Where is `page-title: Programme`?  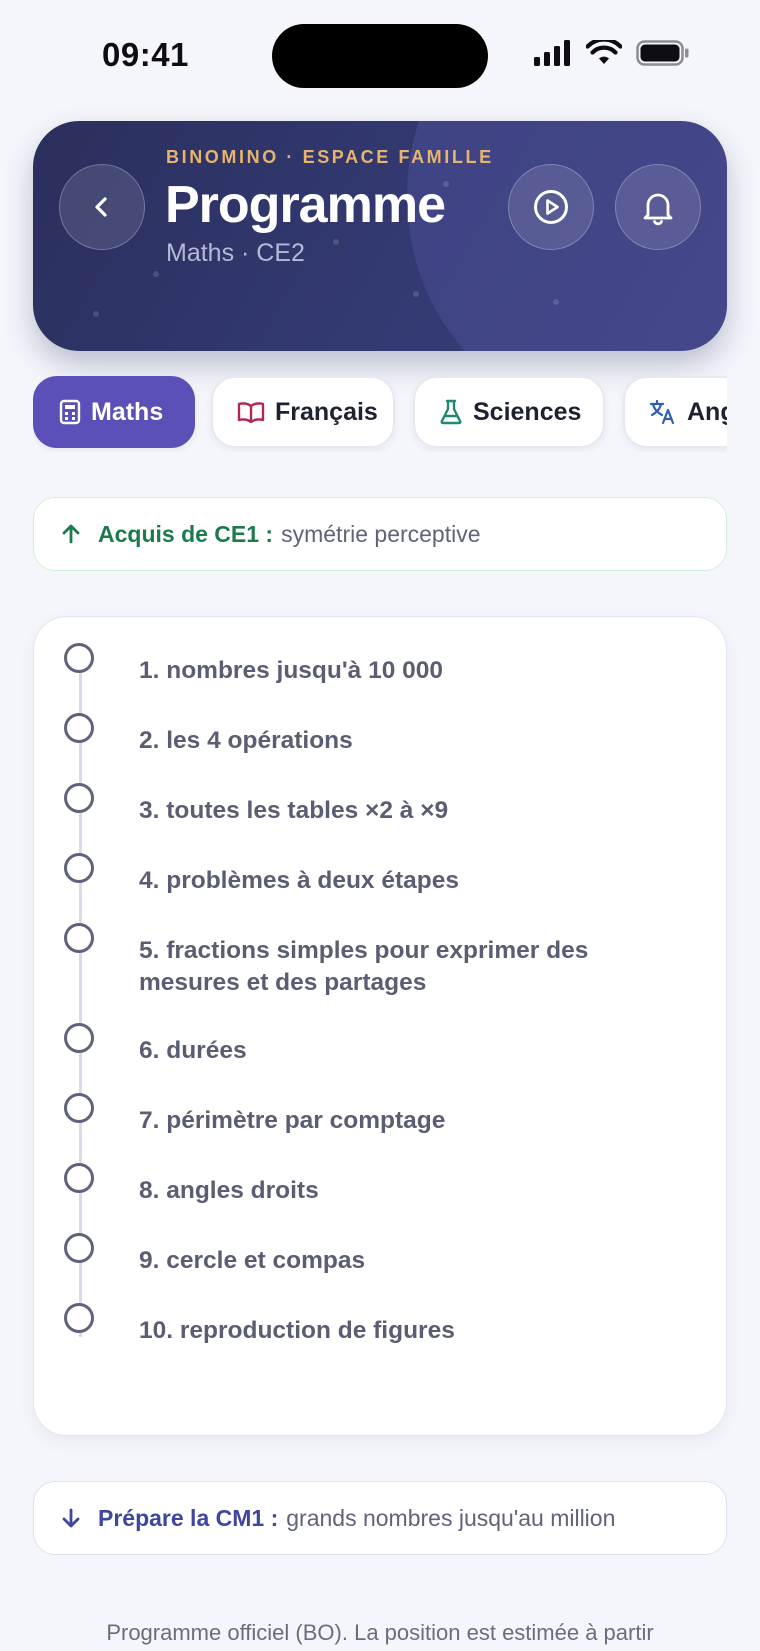
page-title: Programme is located at coordinates (305, 205).